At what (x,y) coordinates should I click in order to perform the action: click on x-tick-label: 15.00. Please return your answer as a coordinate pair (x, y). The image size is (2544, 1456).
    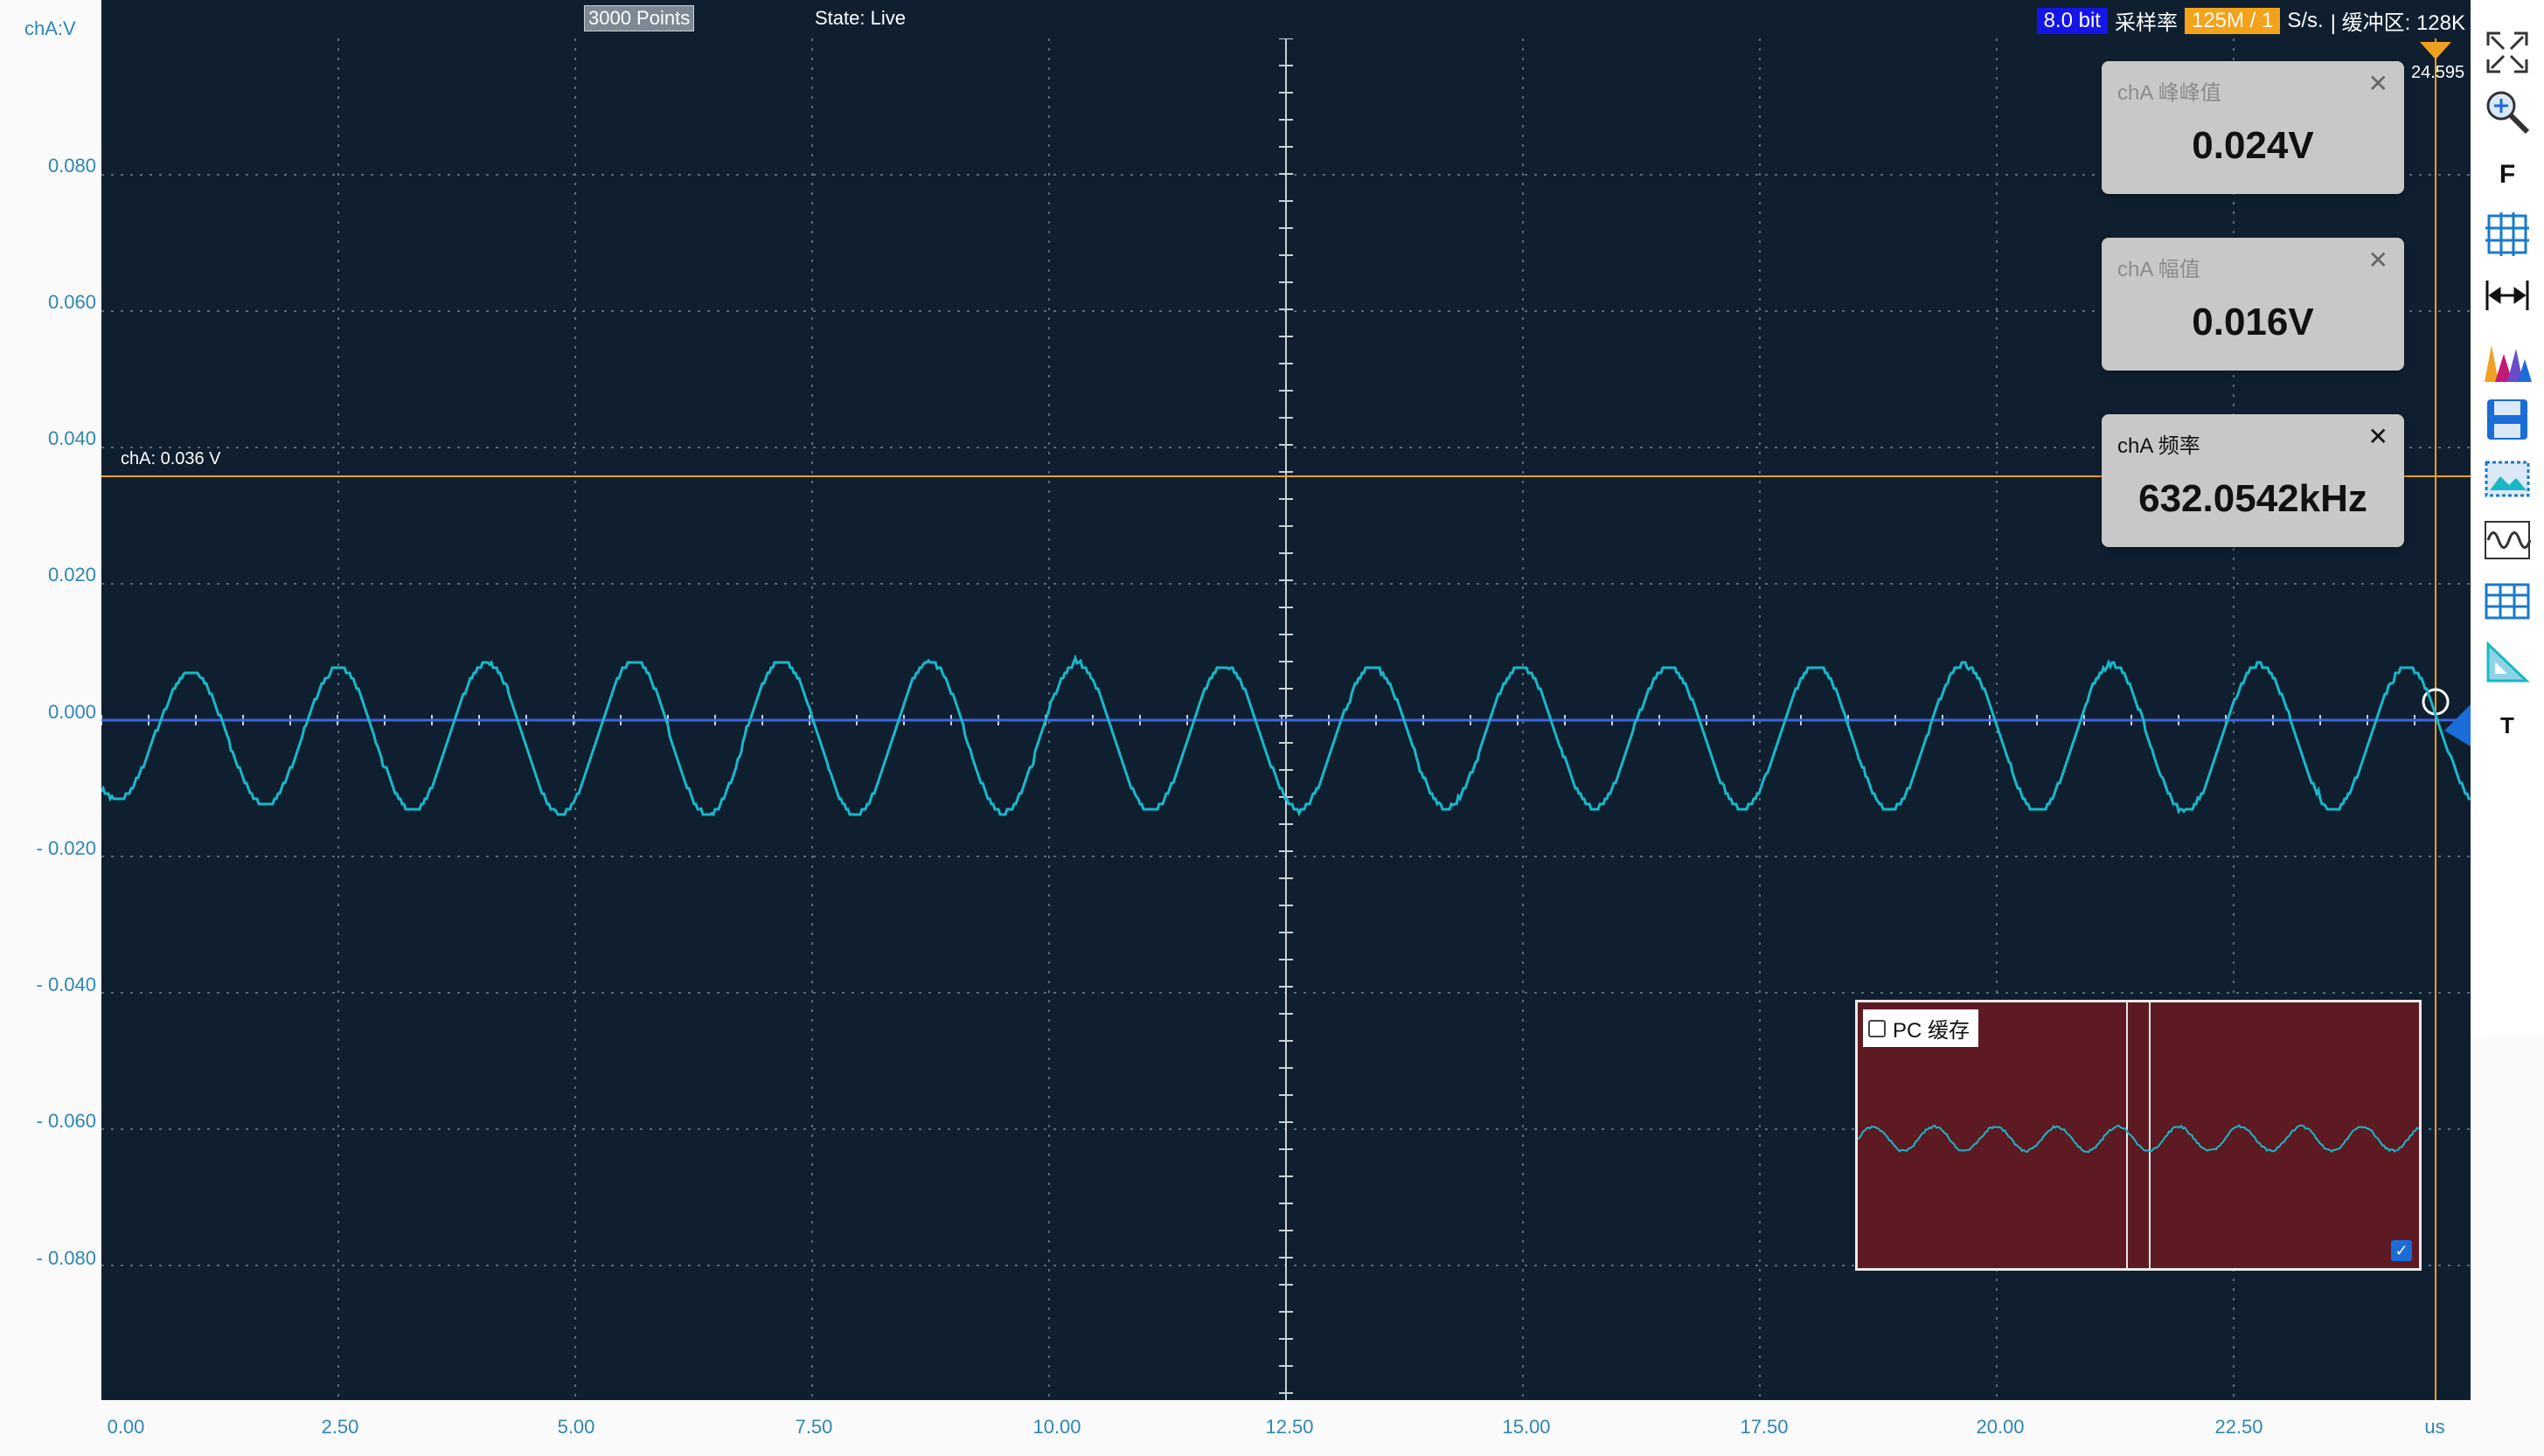
    Looking at the image, I should click on (1526, 1427).